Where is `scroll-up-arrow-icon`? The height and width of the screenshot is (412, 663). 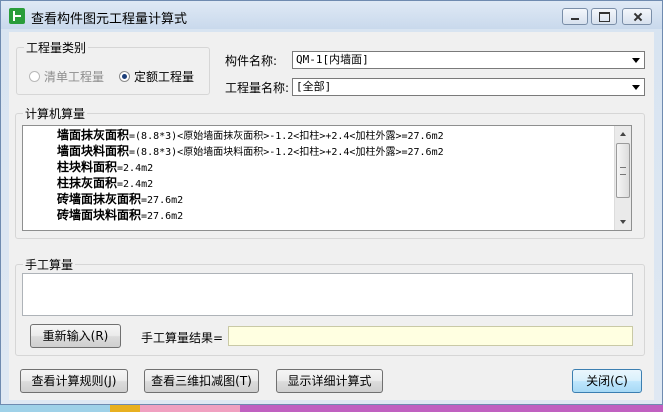
scroll-up-arrow-icon is located at coordinates (623, 134).